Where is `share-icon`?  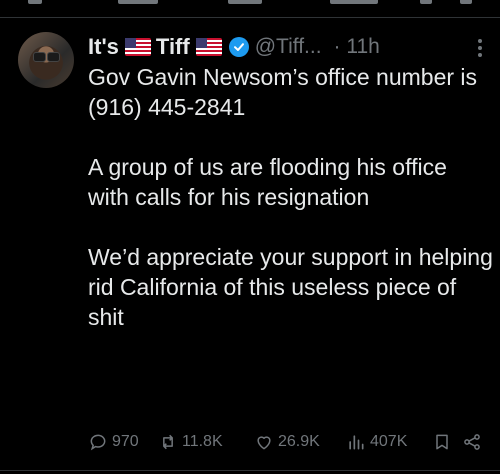
share-icon is located at coordinates (472, 442).